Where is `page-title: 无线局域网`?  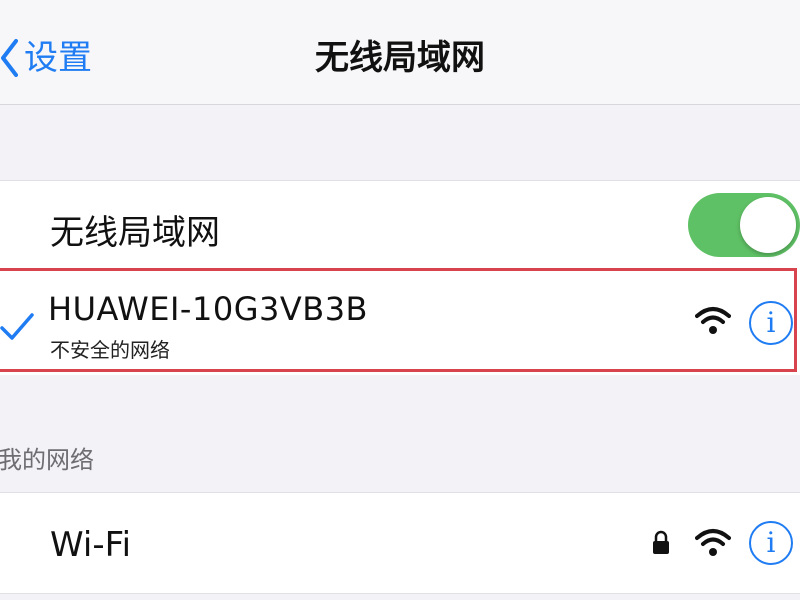
page-title: 无线局域网 is located at coordinates (400, 58).